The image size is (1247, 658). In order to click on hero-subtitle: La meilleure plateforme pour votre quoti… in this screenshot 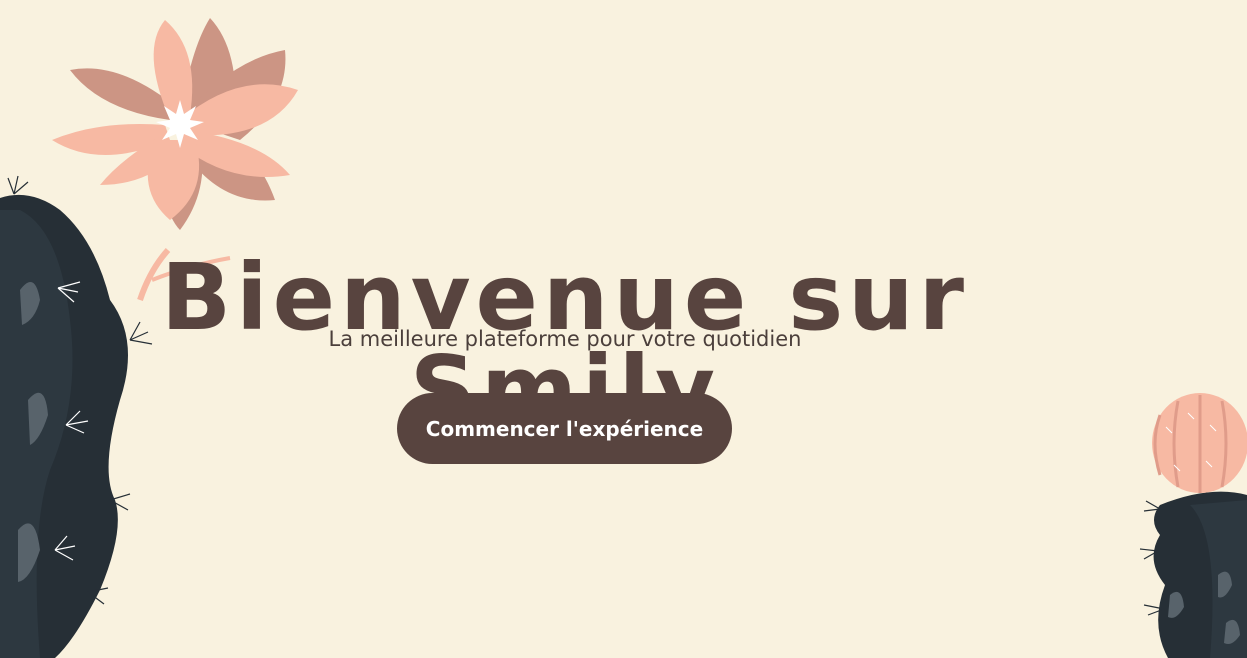, I will do `click(565, 339)`.